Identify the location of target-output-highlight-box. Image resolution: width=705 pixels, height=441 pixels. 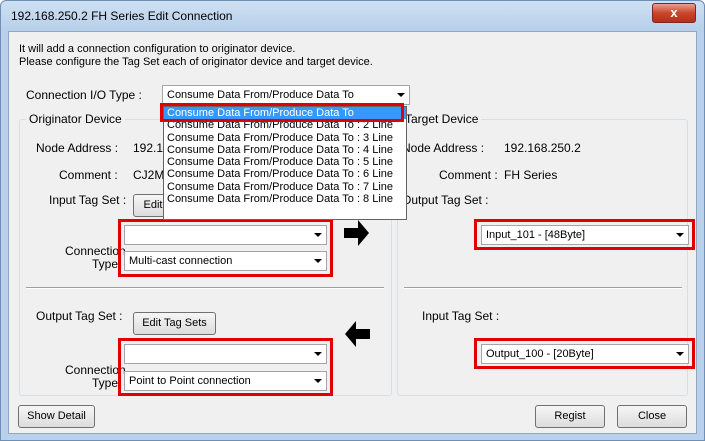
(584, 234).